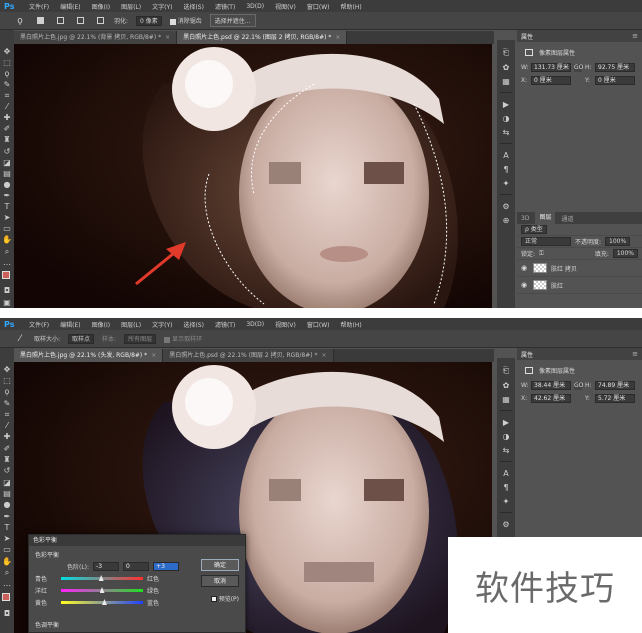 Image resolution: width=642 pixels, height=633 pixels. Describe the element at coordinates (149, 20) in the screenshot. I see `feather-input: 0 像素` at that location.